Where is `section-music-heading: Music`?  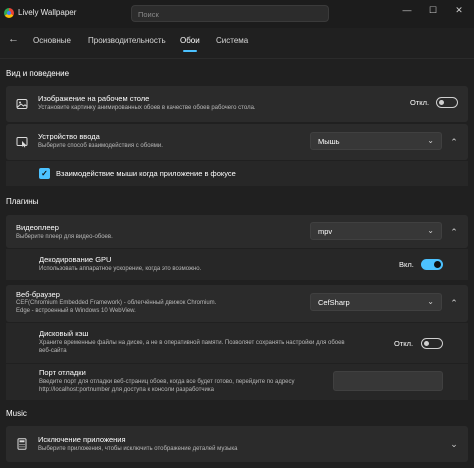 section-music-heading: Music is located at coordinates (16, 413).